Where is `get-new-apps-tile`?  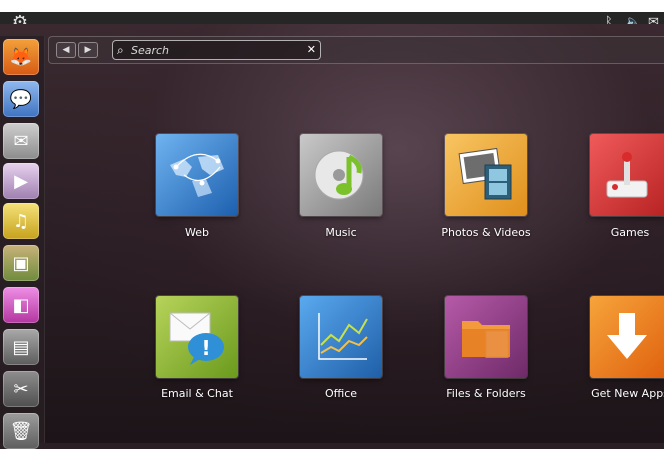 get-new-apps-tile is located at coordinates (627, 337).